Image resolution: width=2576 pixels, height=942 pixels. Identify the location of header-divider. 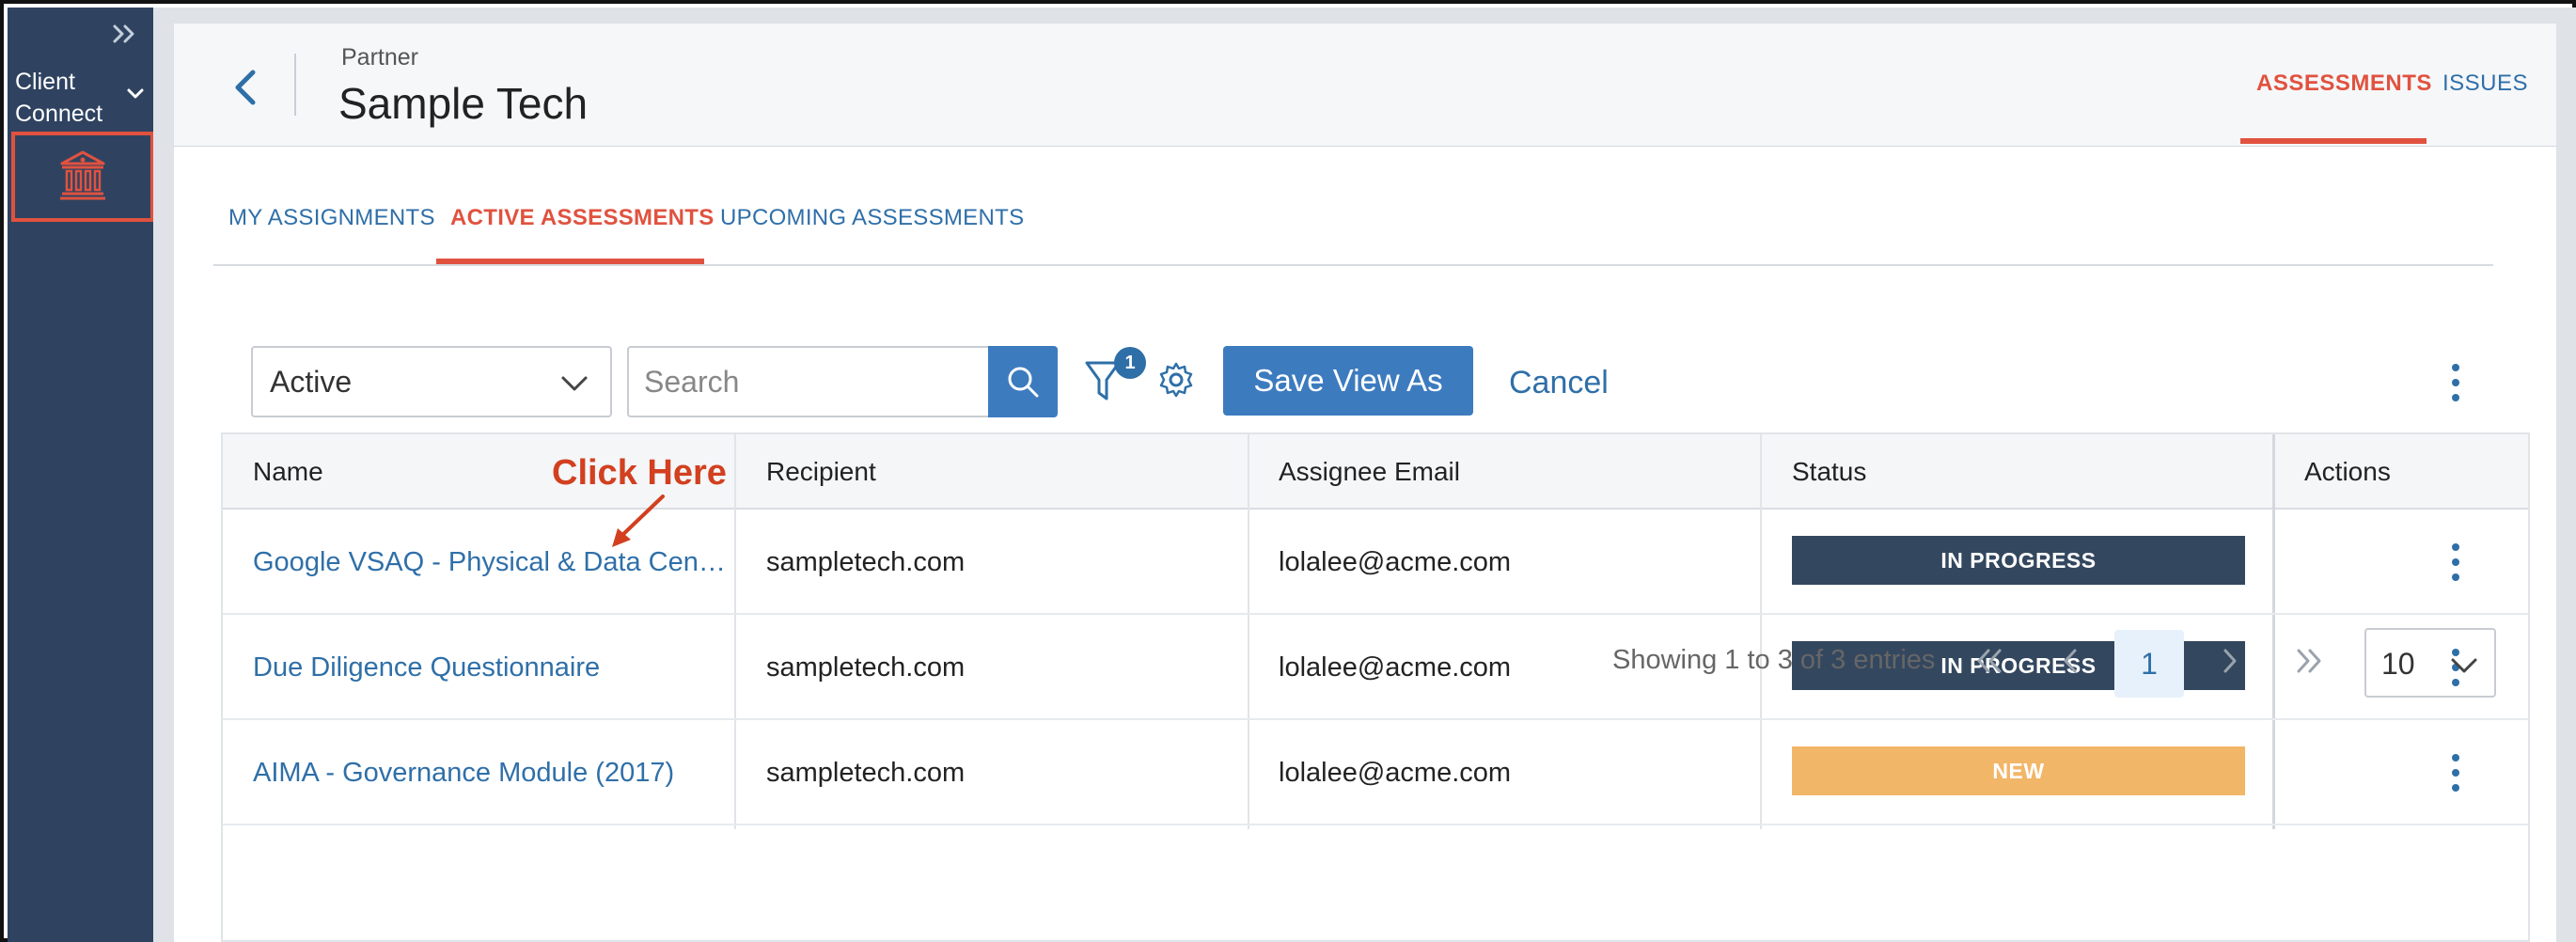
(295, 85).